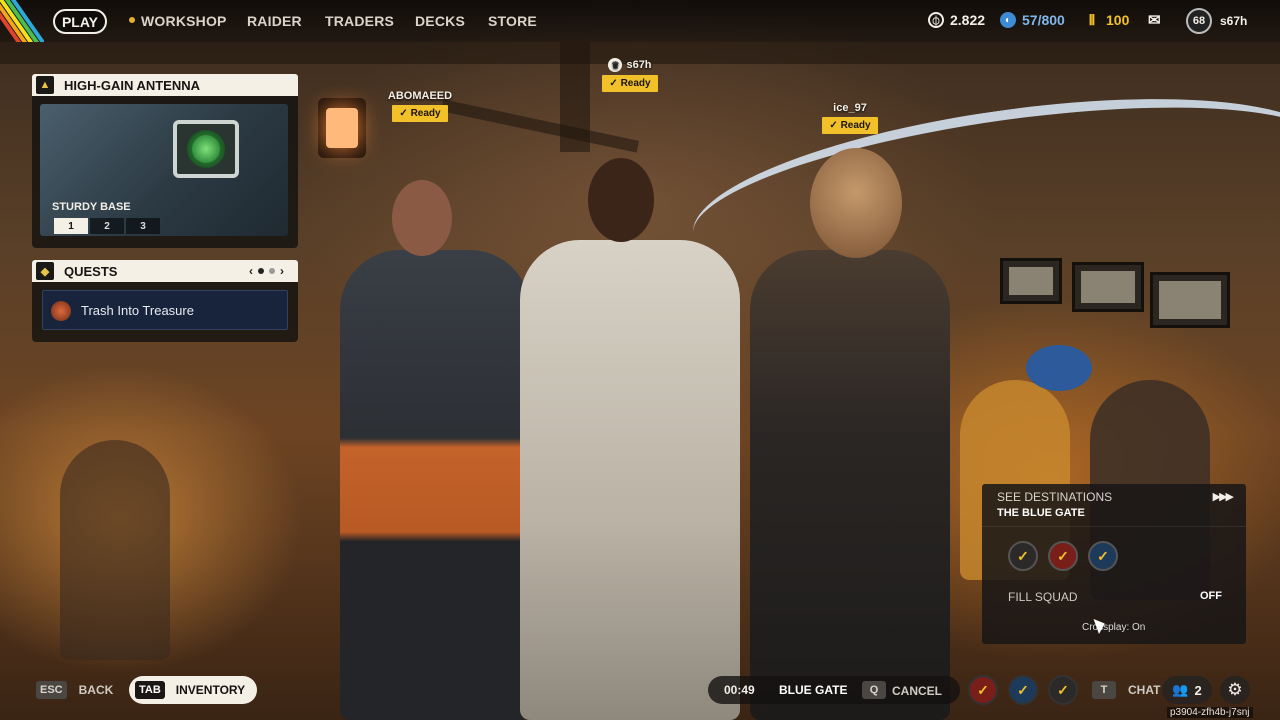 The width and height of the screenshot is (1280, 720). Describe the element at coordinates (917, 691) in the screenshot. I see `cancel-matchmaking-button: CANCEL` at that location.